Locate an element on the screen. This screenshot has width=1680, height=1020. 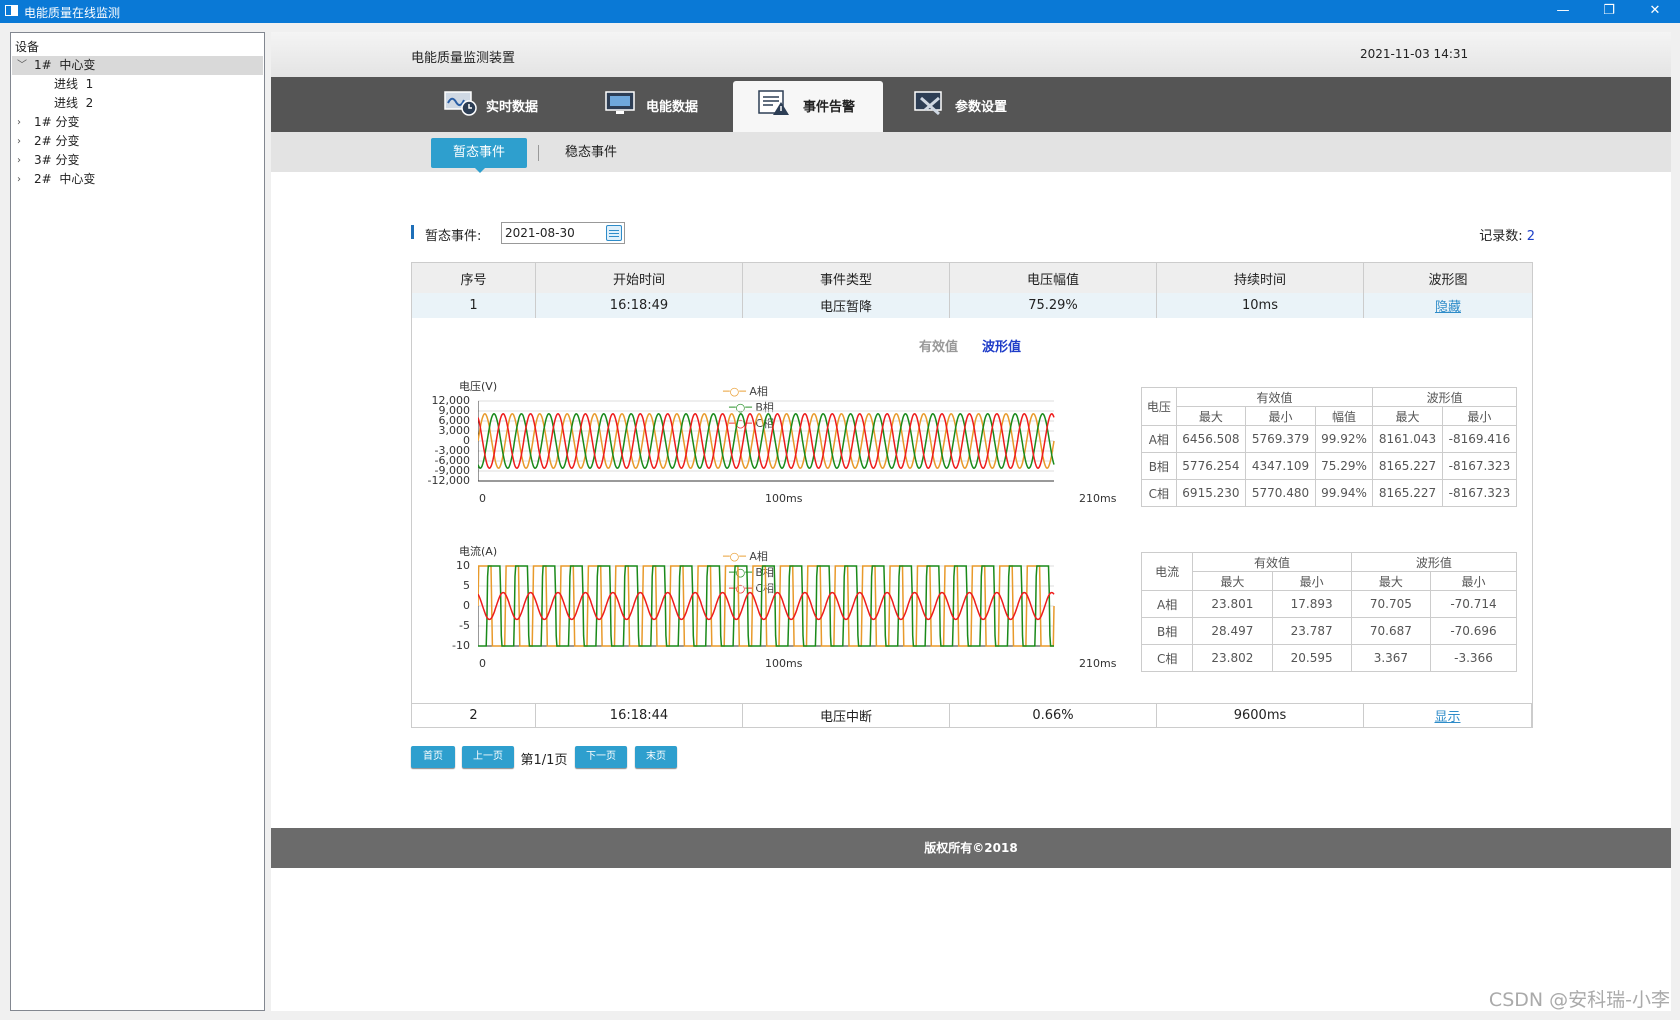
tree-node-line1: 进线 1 is located at coordinates (52, 84).